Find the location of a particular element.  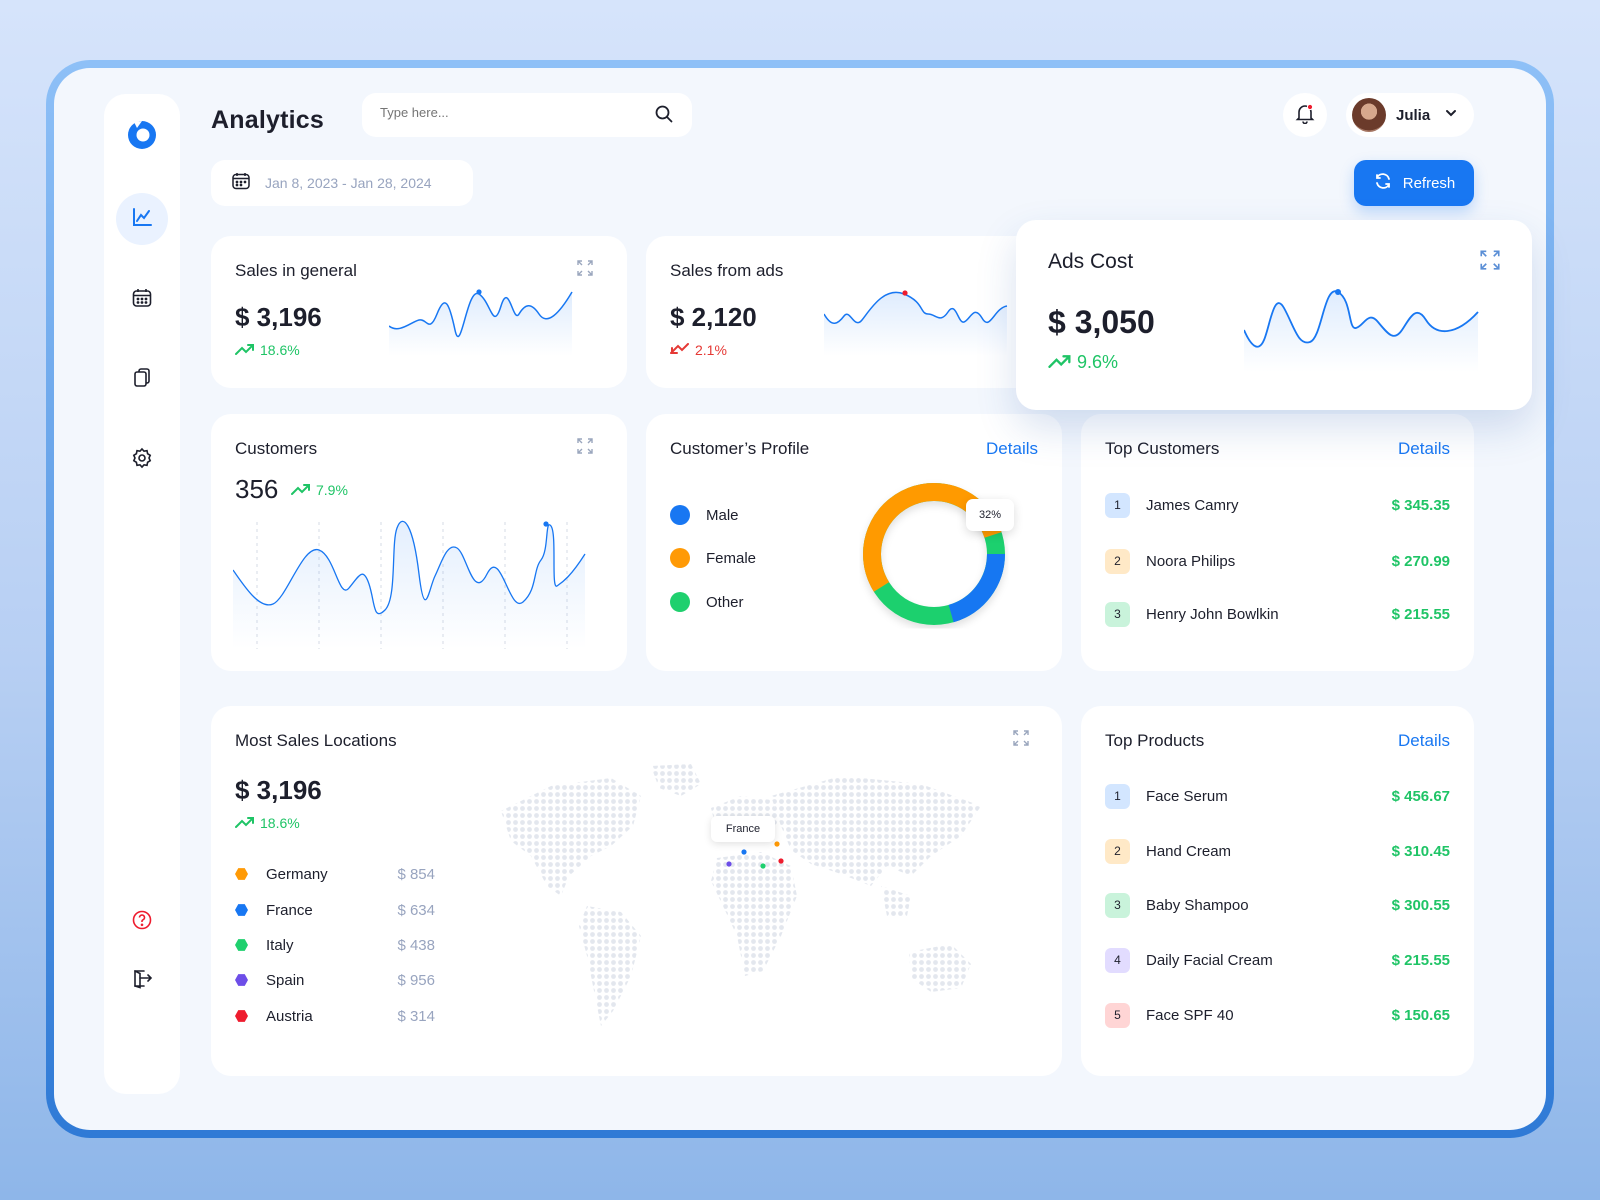

rank-badge: 2 is located at coordinates (1117, 561).